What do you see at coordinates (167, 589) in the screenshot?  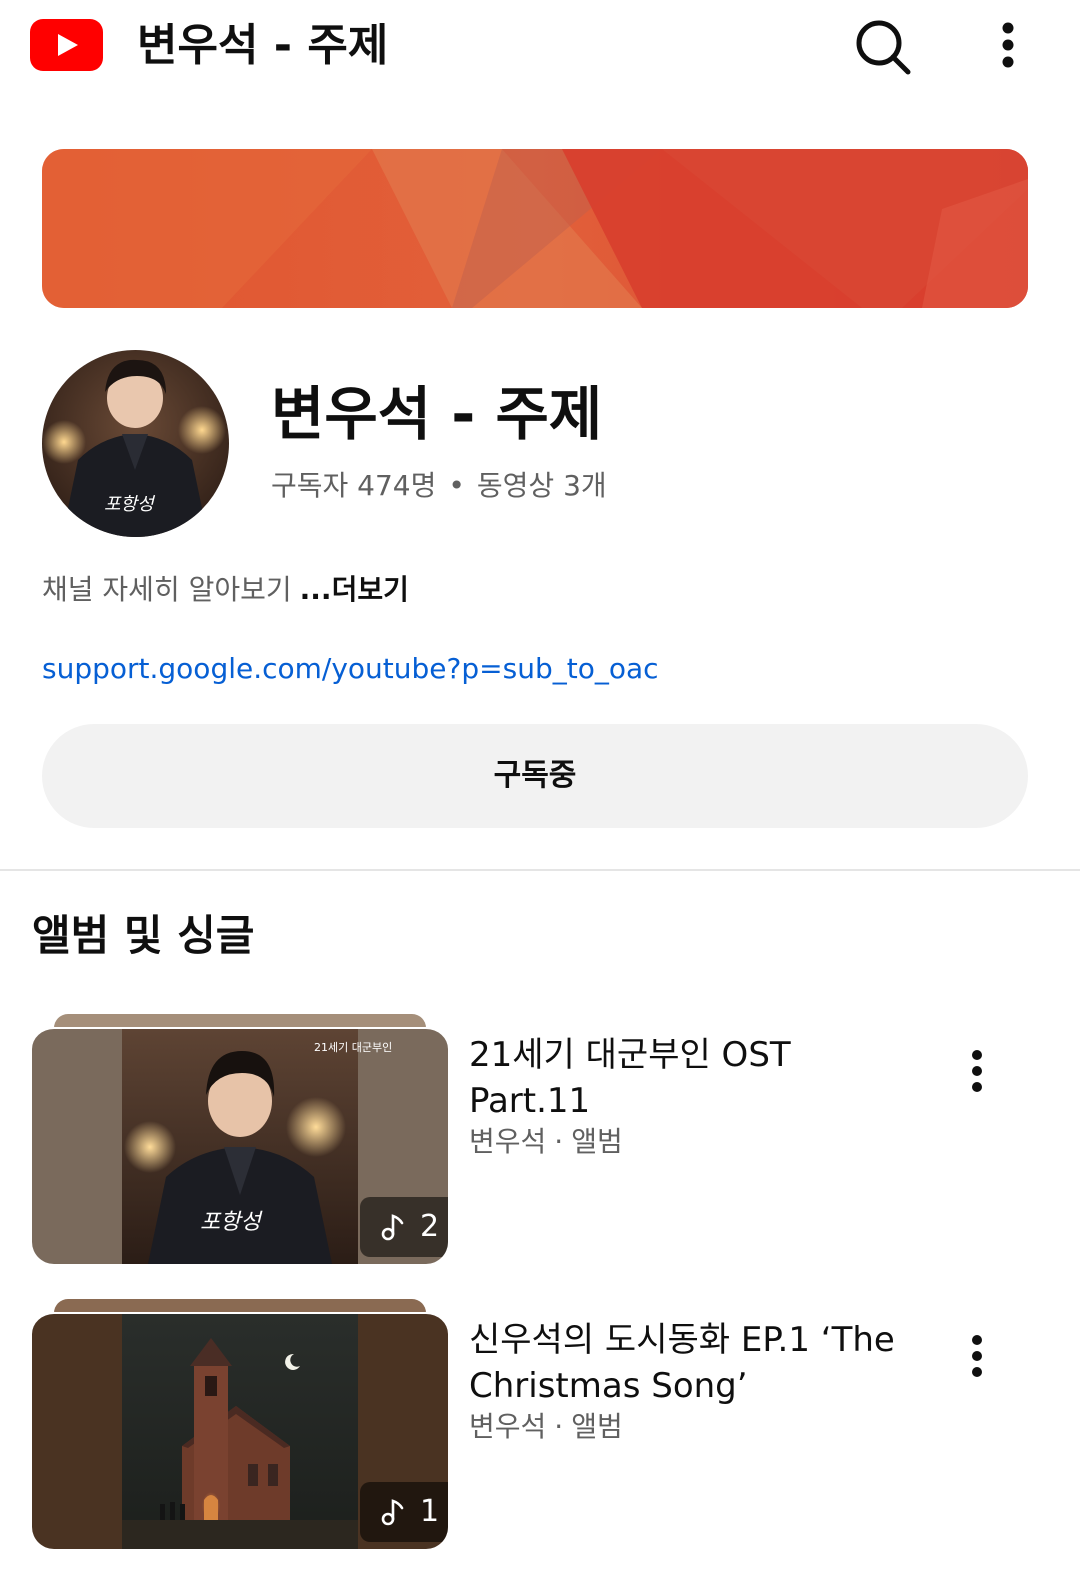 I see `description-text: 채널 자세히 알아보기` at bounding box center [167, 589].